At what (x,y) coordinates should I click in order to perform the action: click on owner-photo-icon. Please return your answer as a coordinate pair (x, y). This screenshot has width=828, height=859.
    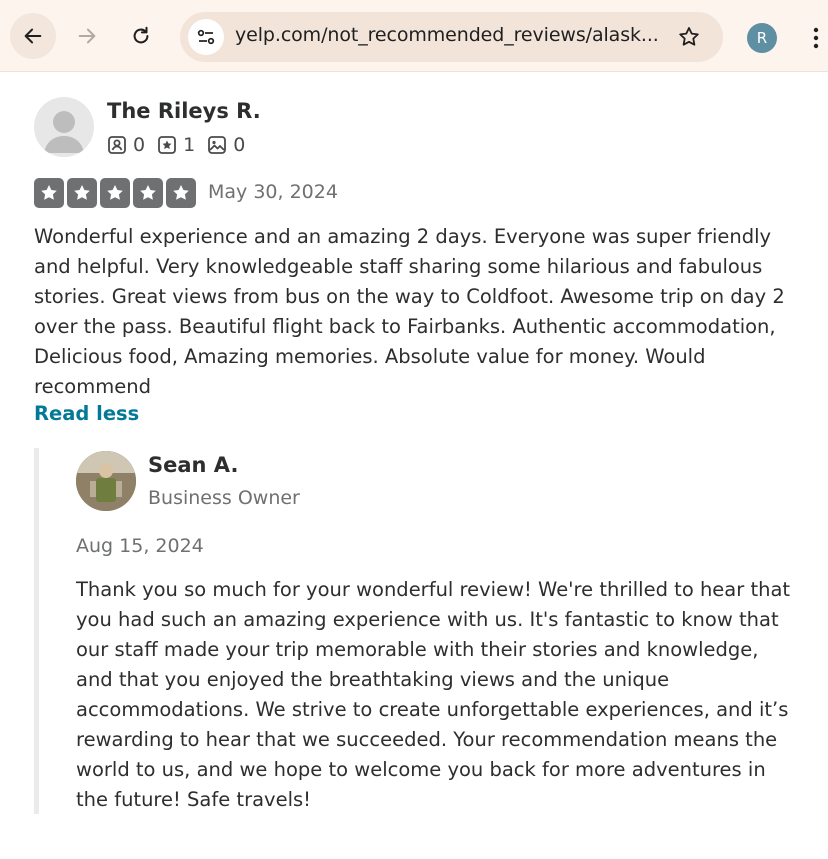
    Looking at the image, I should click on (106, 481).